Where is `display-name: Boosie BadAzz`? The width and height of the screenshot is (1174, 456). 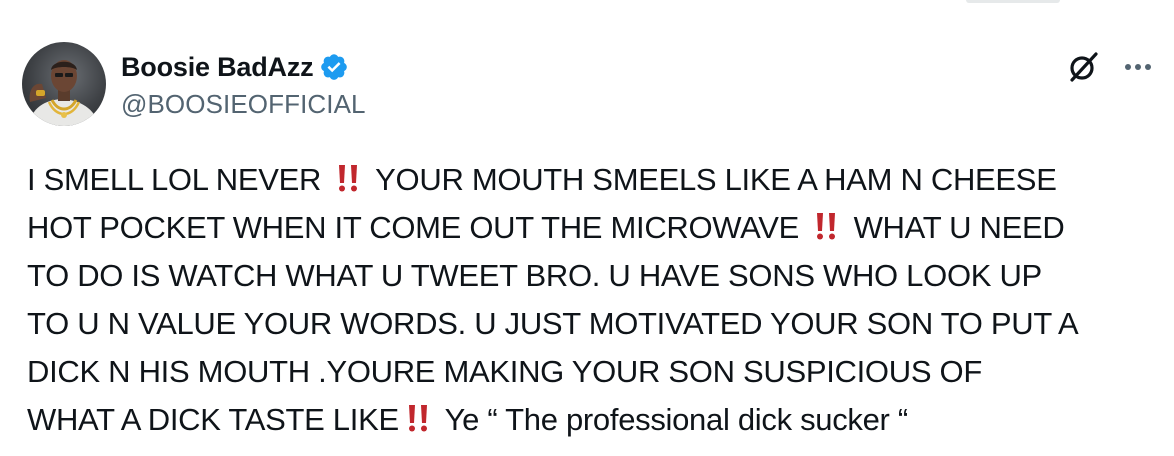
display-name: Boosie BadAzz is located at coordinates (217, 67).